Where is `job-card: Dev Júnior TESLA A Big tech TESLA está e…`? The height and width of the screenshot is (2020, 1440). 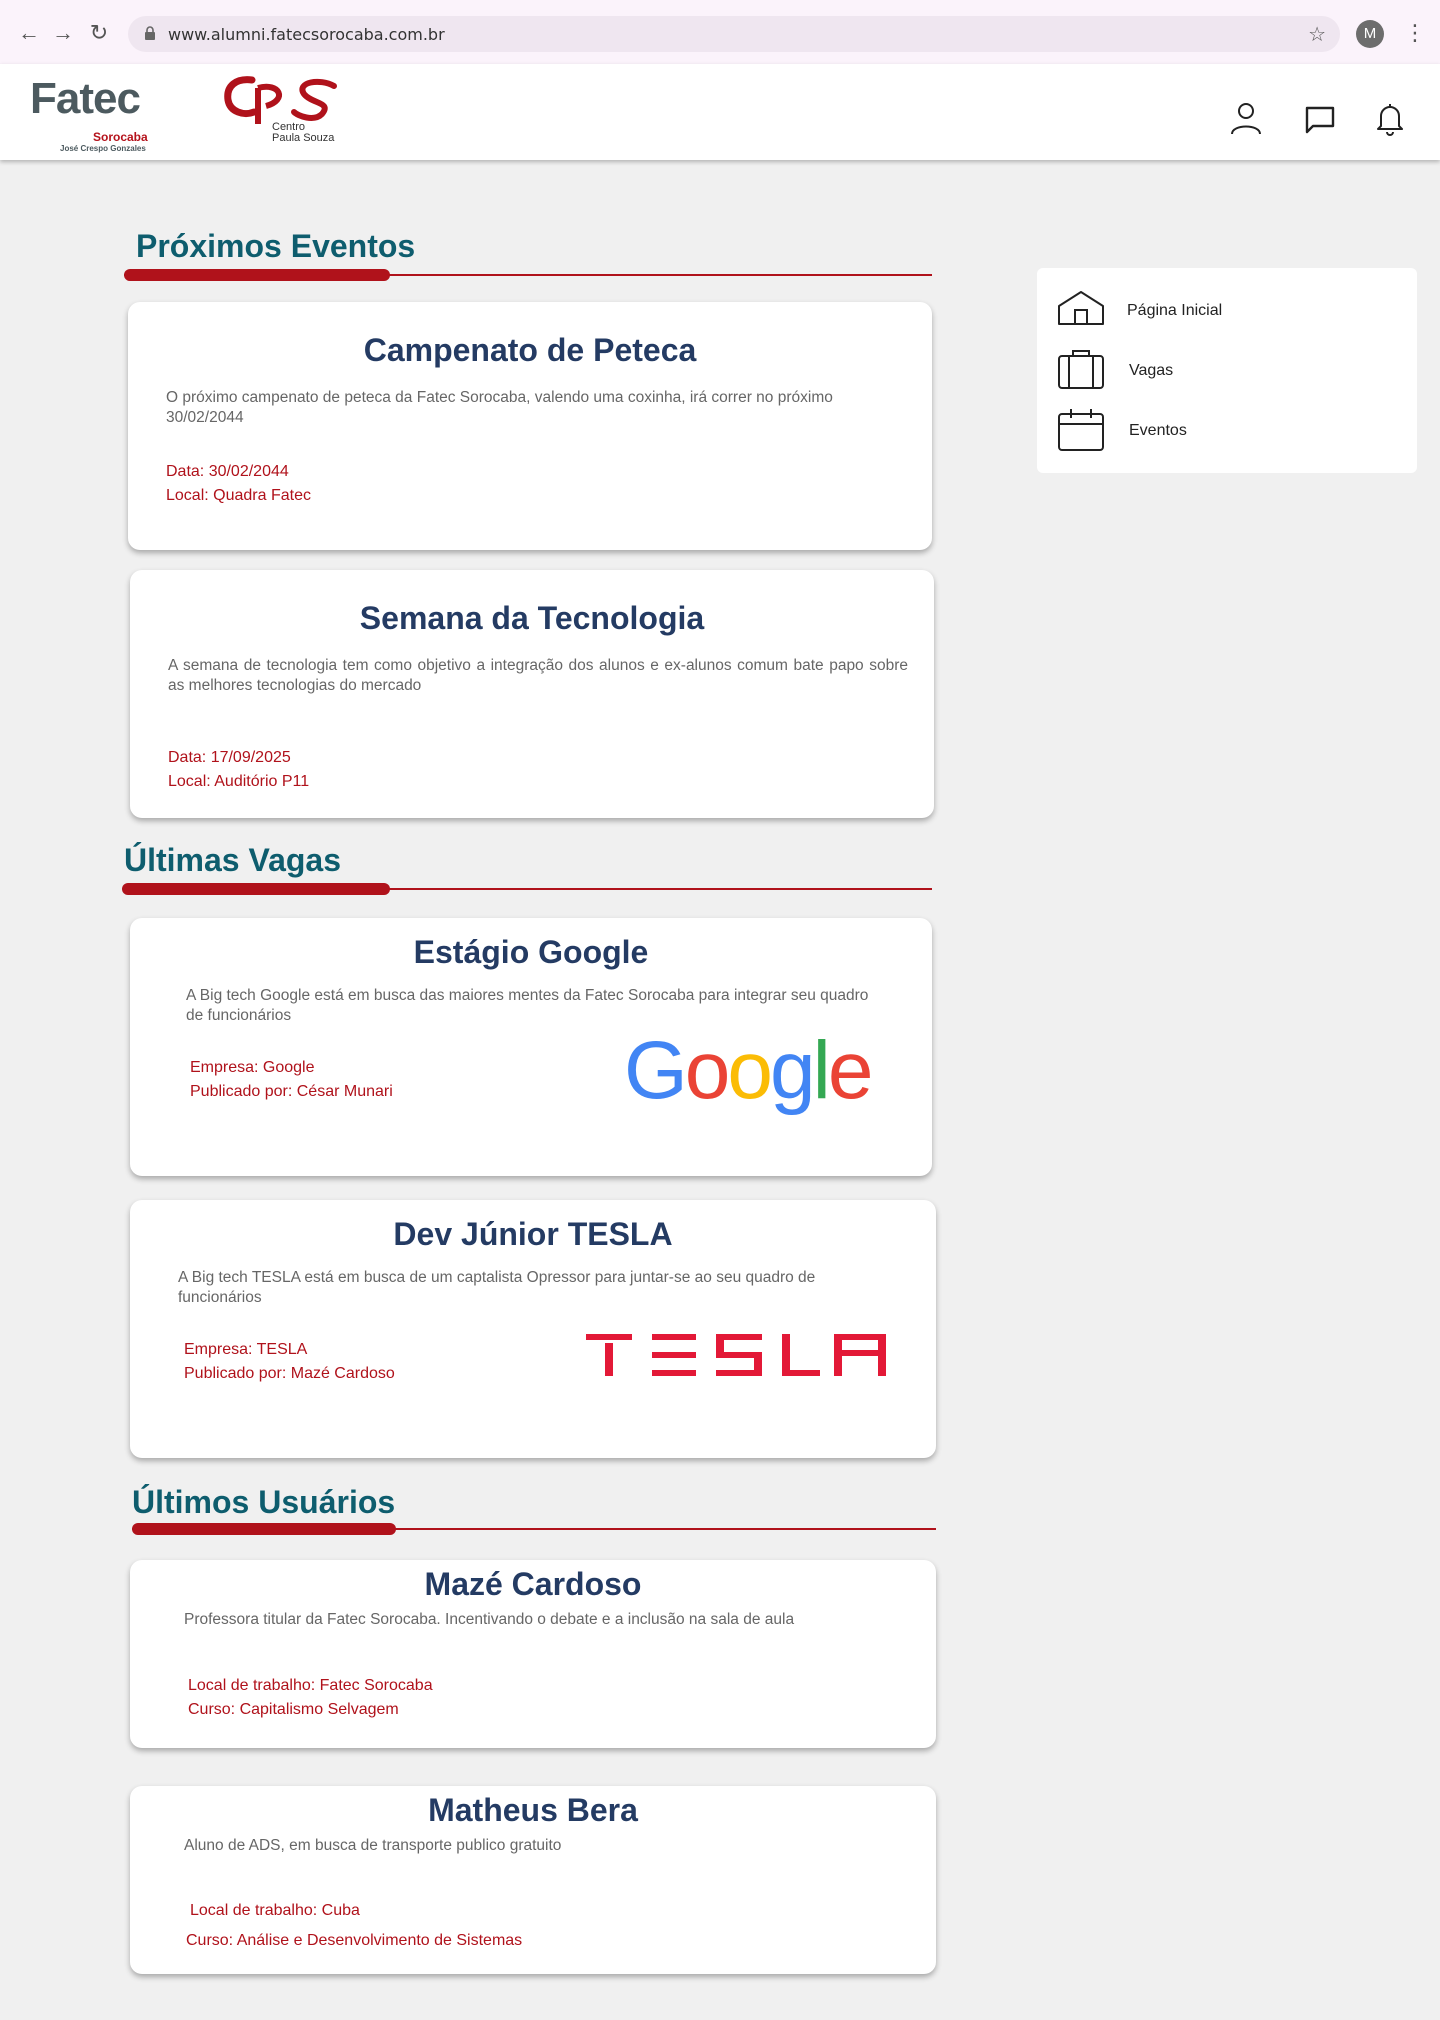 job-card: Dev Júnior TESLA A Big tech TESLA está e… is located at coordinates (533, 1329).